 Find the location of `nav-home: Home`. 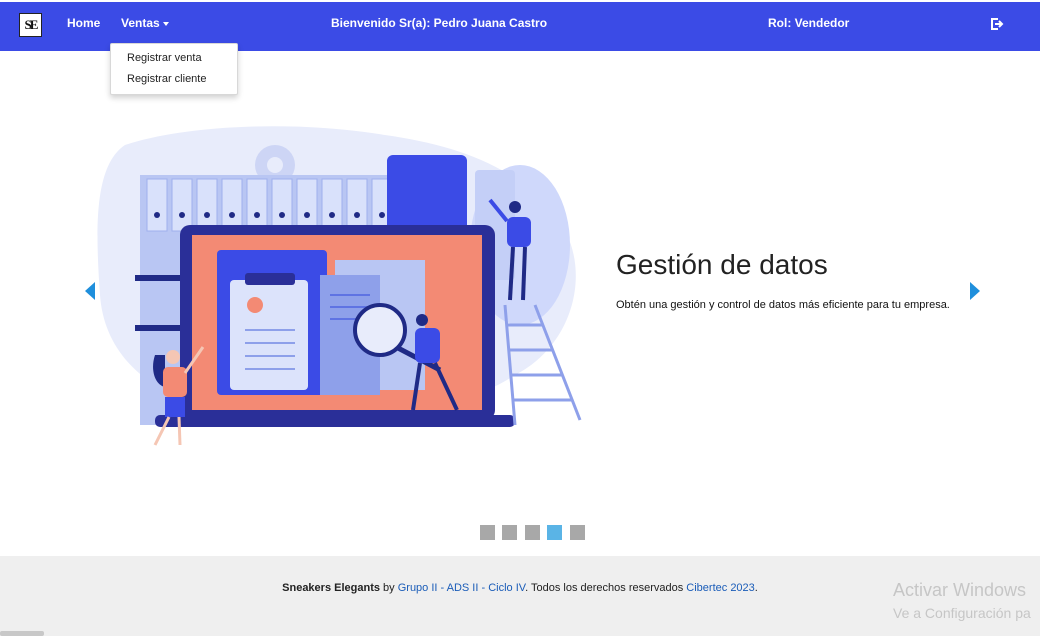

nav-home: Home is located at coordinates (83, 23).